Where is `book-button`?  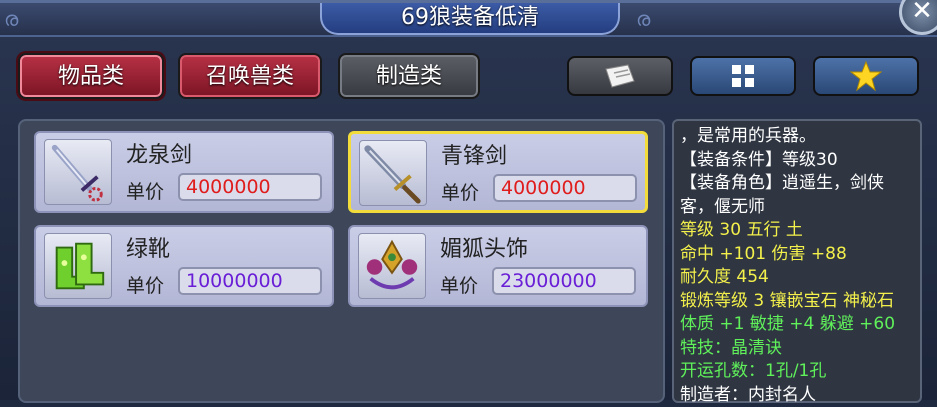 book-button is located at coordinates (620, 76).